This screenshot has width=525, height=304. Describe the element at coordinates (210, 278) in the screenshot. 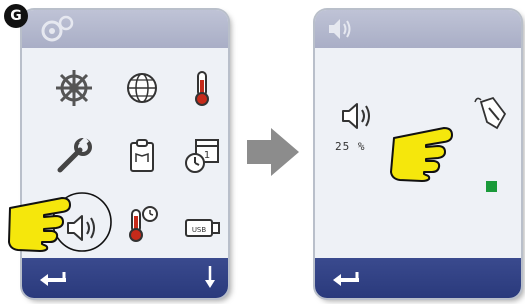

I see `down-arrow-icon` at that location.